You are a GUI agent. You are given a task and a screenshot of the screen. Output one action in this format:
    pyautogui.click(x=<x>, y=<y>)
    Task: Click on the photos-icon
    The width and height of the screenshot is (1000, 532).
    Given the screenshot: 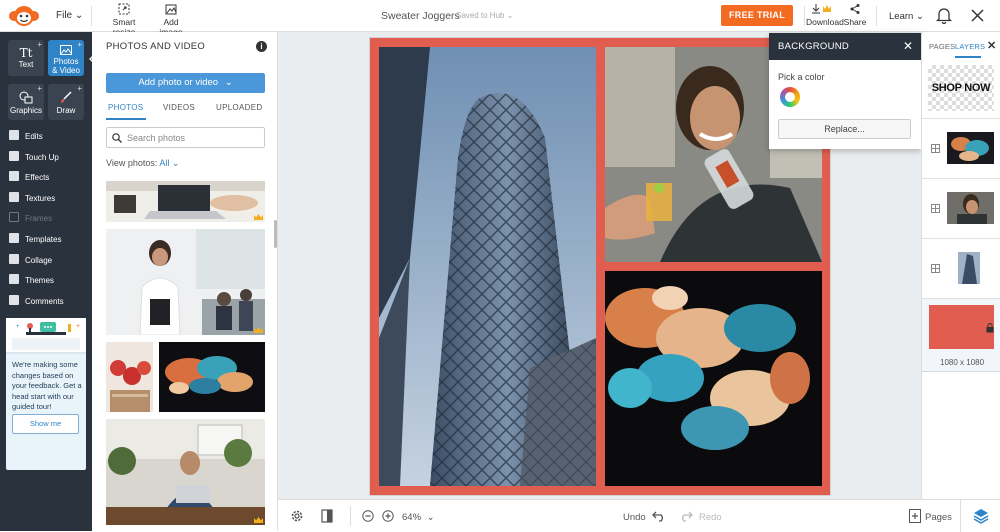 What is the action you would take?
    pyautogui.click(x=66, y=50)
    